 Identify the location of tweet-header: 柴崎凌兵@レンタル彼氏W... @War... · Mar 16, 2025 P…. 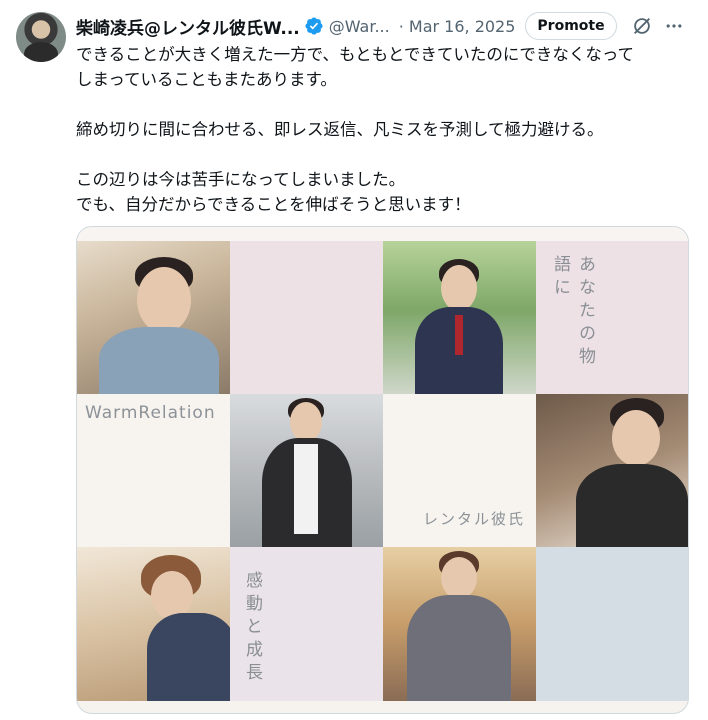
(384, 26).